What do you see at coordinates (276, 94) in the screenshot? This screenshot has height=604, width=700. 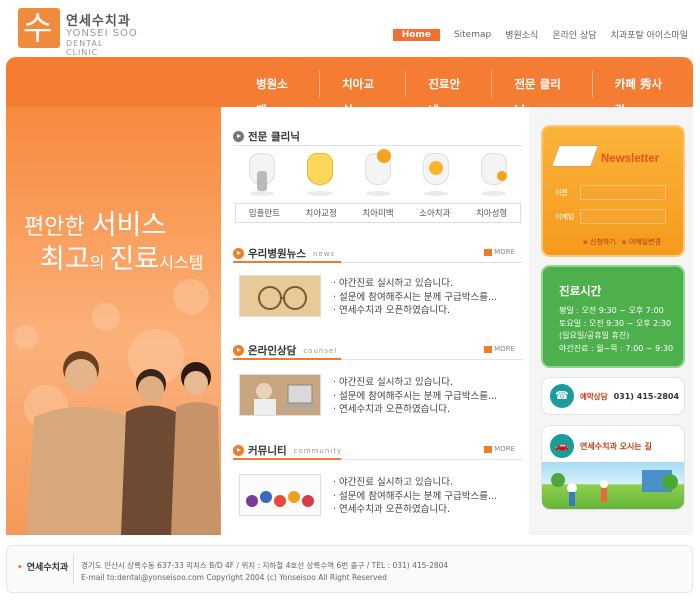 I see `mainnav-about: 병원소개` at bounding box center [276, 94].